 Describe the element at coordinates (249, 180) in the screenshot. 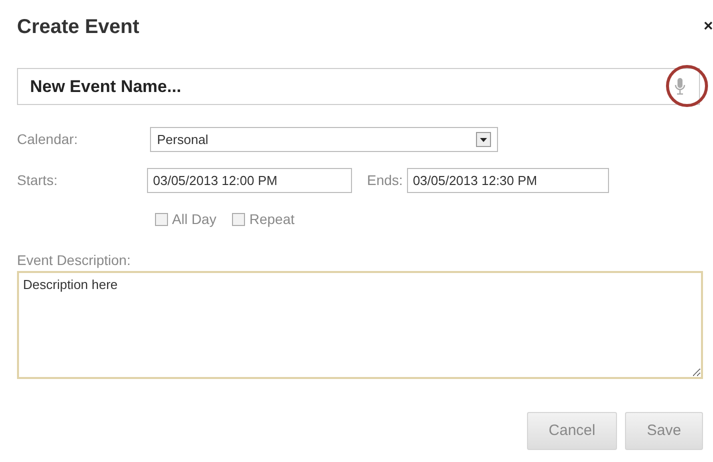

I see `start-date-field: 03/05/2013 12:00 PM` at that location.